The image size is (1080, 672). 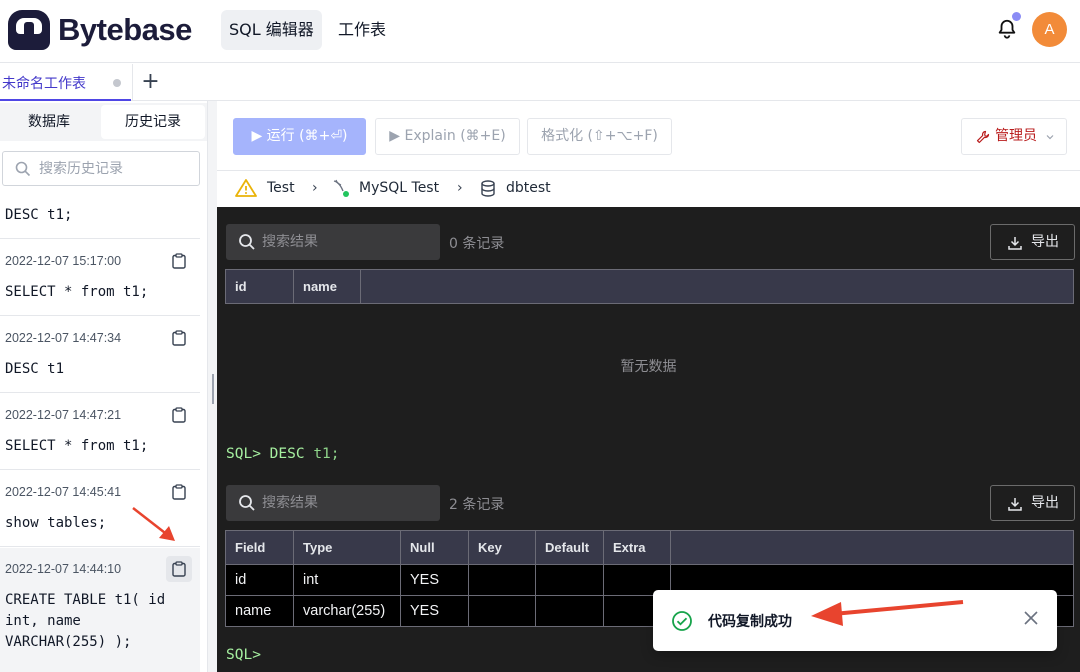 What do you see at coordinates (114, 169) in the screenshot?
I see `history-search-input` at bounding box center [114, 169].